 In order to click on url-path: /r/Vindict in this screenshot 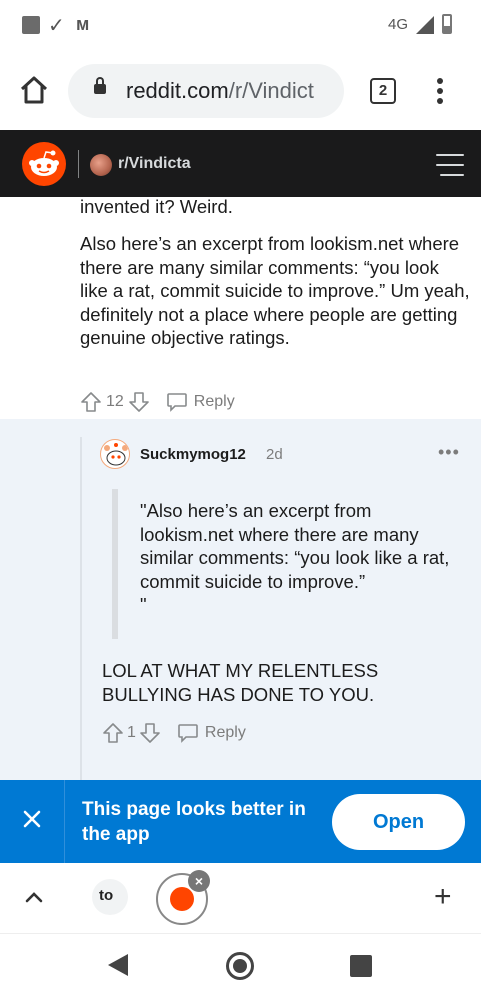, I will do `click(271, 90)`.